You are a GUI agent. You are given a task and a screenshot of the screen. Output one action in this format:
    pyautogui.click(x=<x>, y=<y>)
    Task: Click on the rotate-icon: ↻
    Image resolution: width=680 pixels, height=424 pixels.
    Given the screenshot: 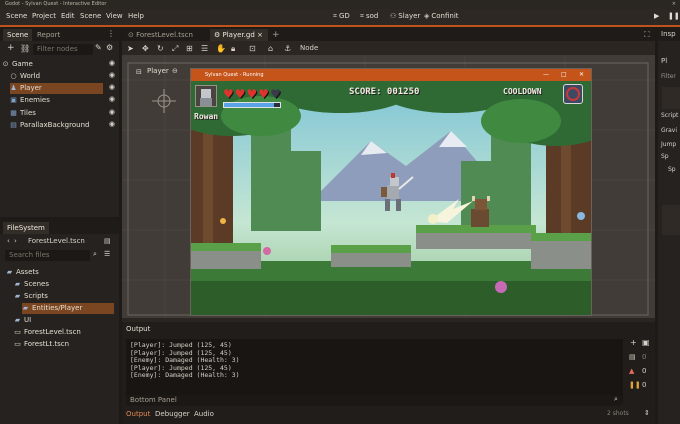 What is the action you would take?
    pyautogui.click(x=160, y=48)
    